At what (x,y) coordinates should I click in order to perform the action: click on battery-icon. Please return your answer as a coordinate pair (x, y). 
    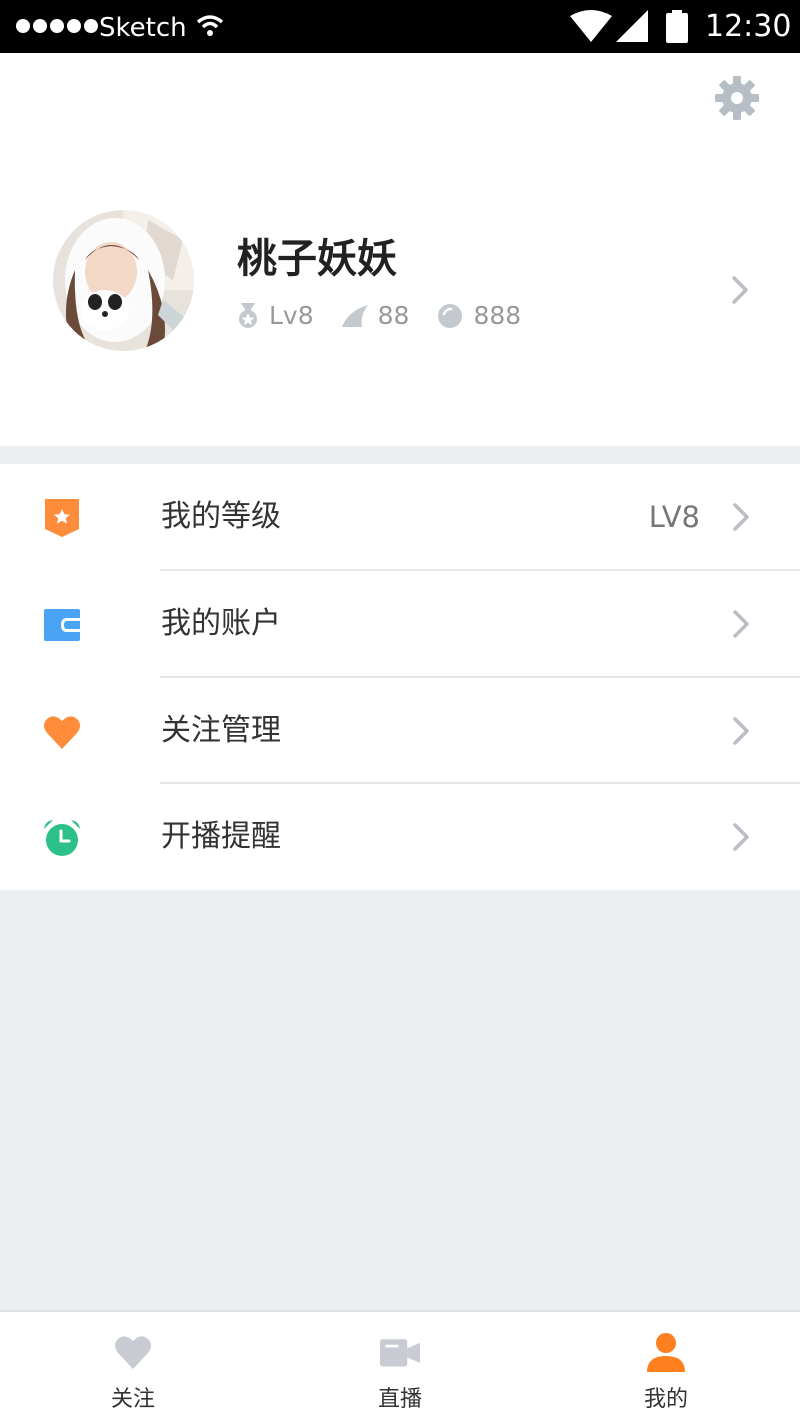
    Looking at the image, I should click on (677, 26).